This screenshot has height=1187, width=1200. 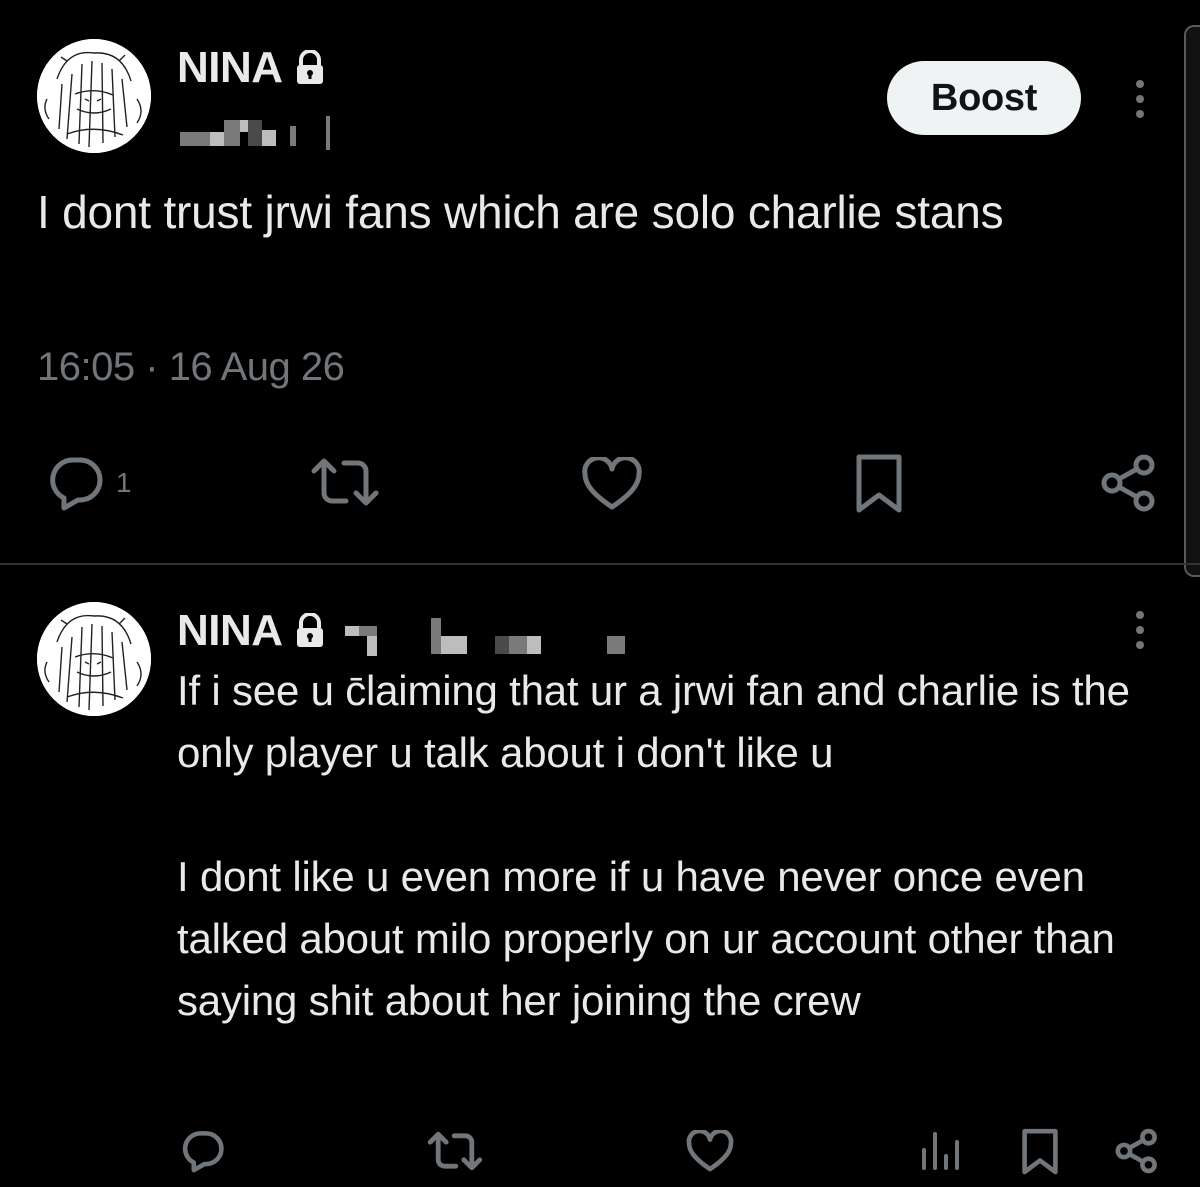 I want to click on reply-author-avatar, so click(x=94, y=659).